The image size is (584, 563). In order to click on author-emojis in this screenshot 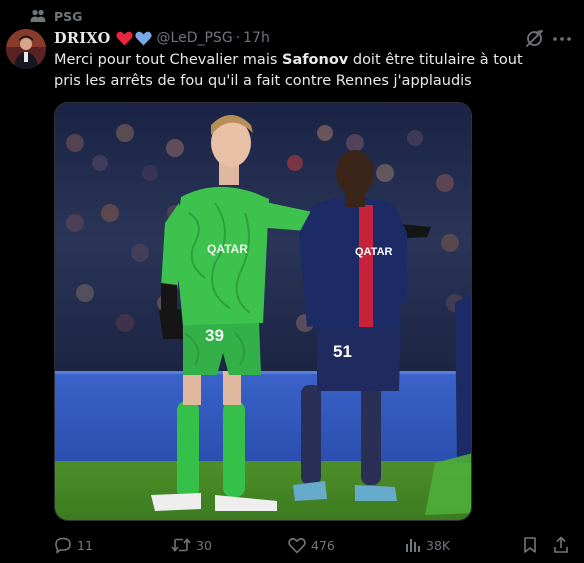, I will do `click(133, 38)`.